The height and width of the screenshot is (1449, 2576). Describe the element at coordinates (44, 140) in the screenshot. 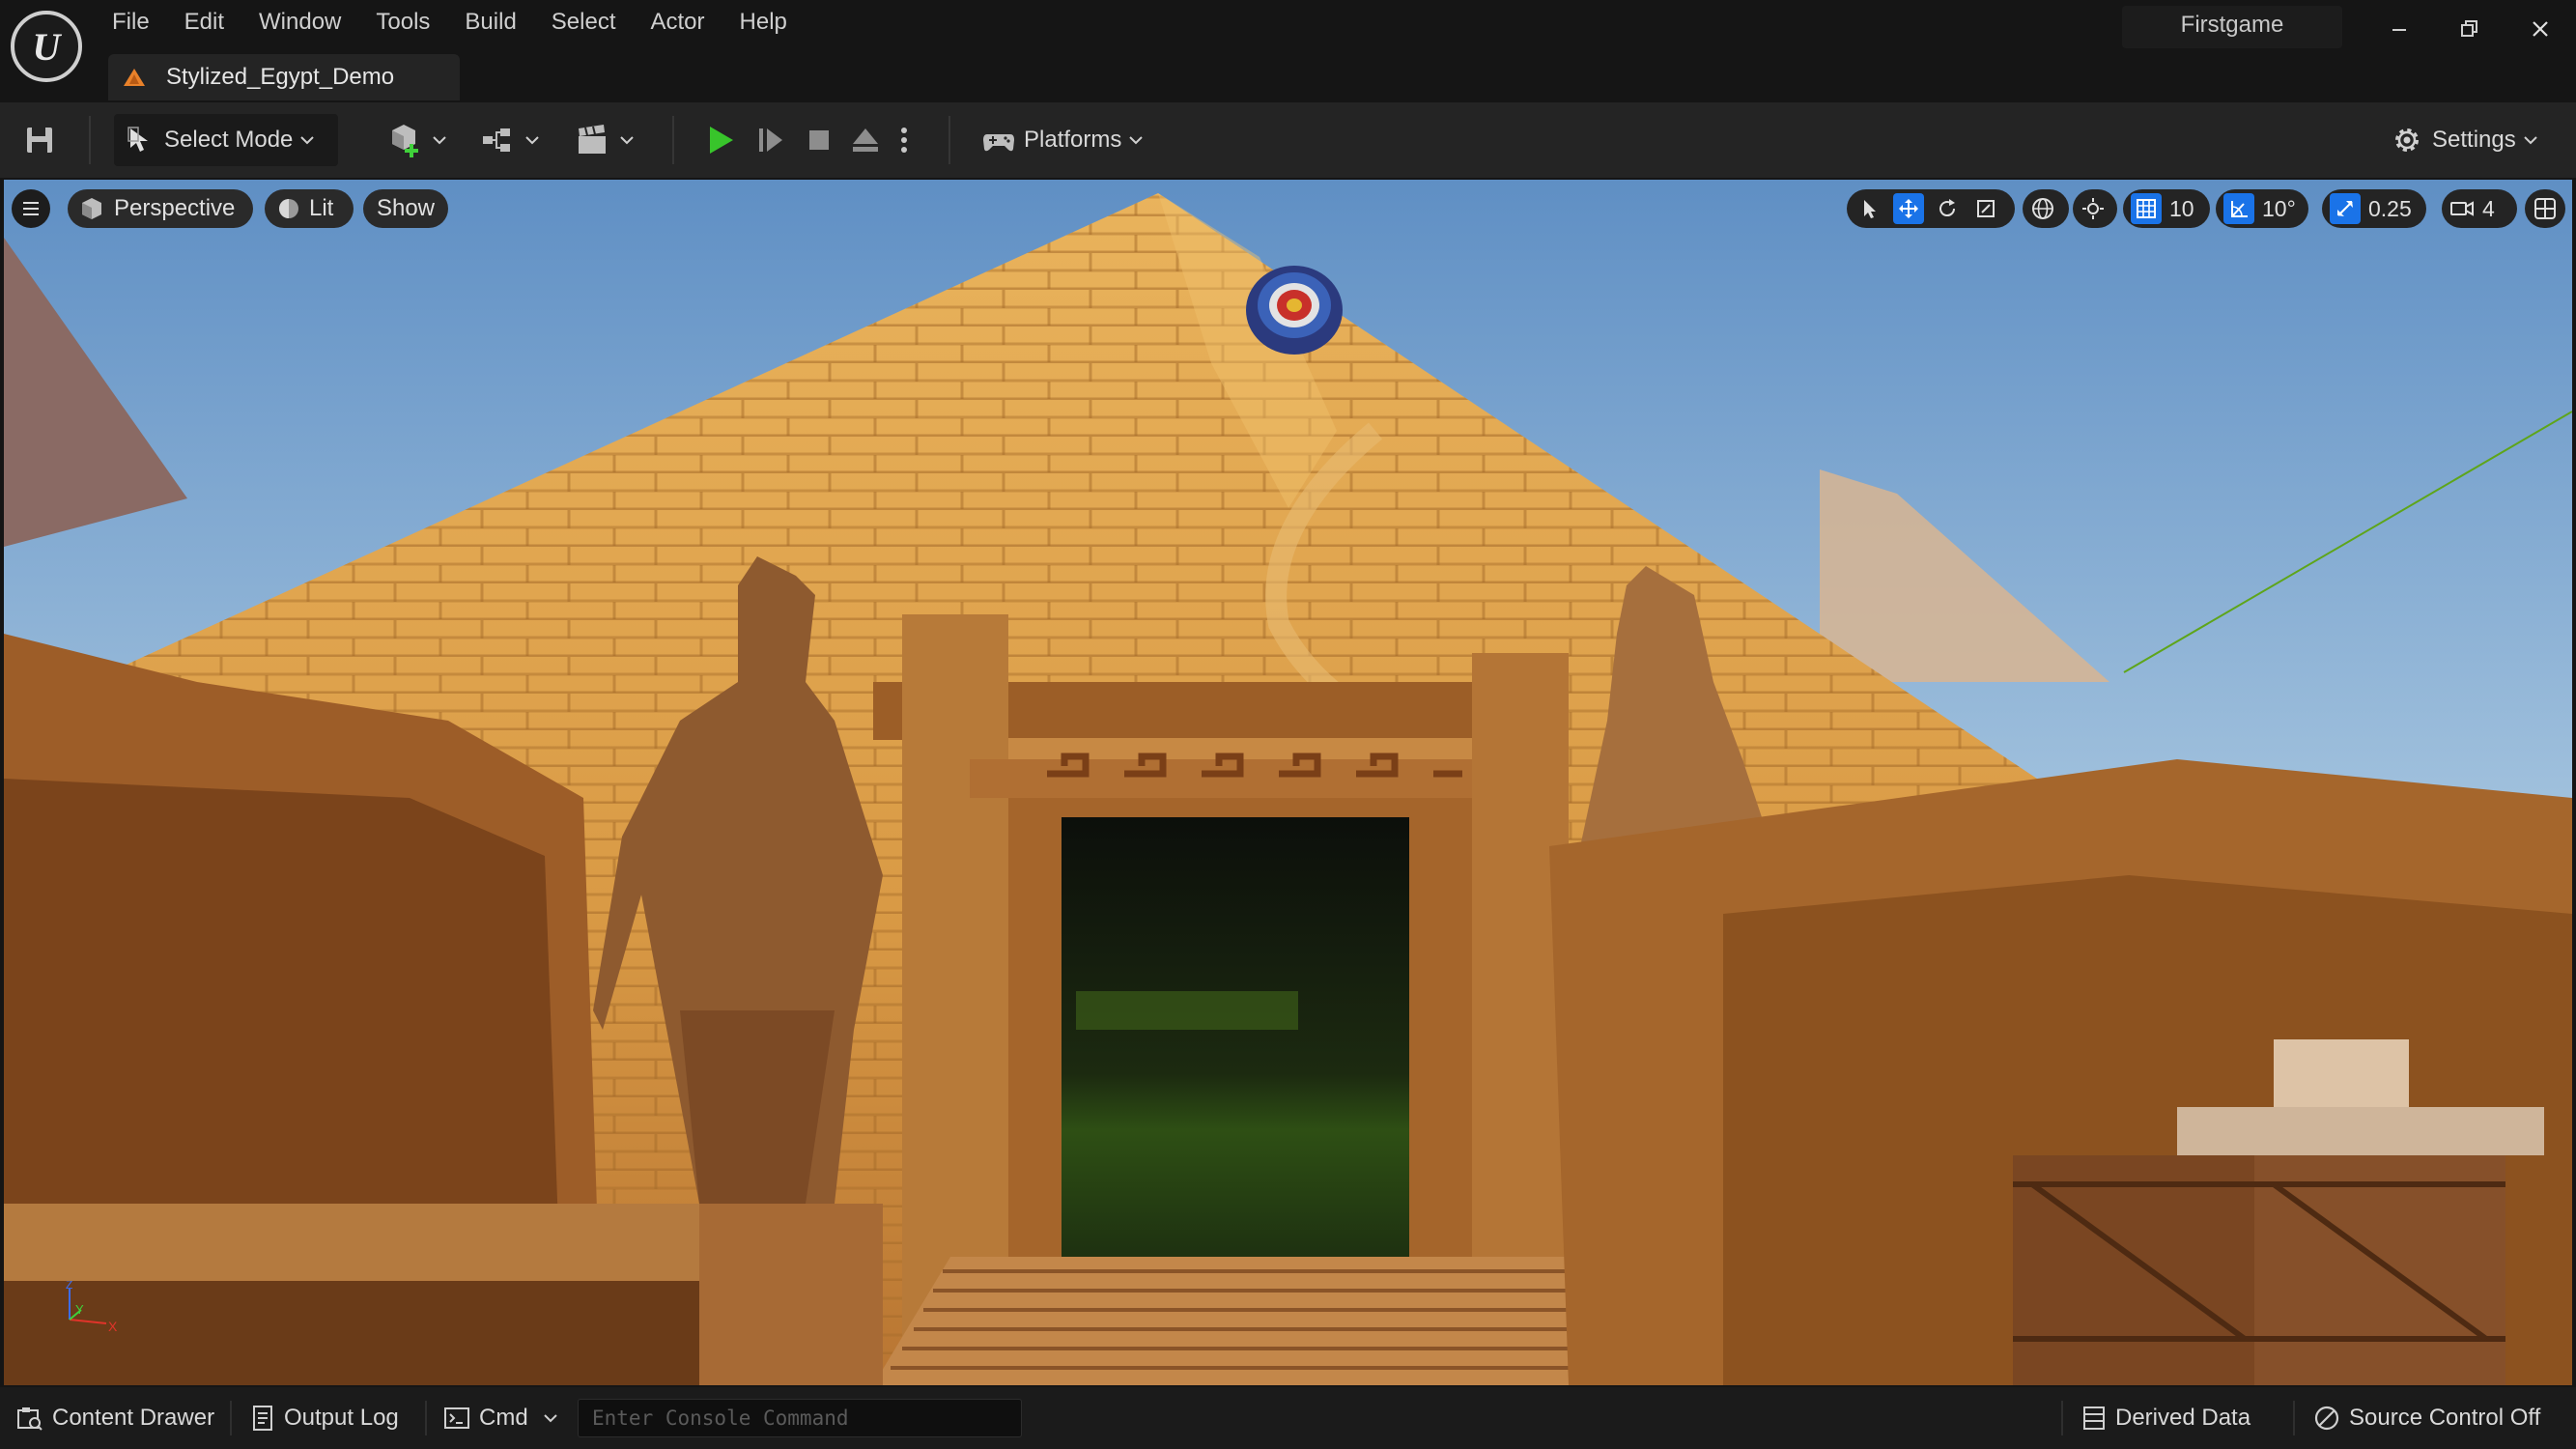

I see `save-button` at that location.